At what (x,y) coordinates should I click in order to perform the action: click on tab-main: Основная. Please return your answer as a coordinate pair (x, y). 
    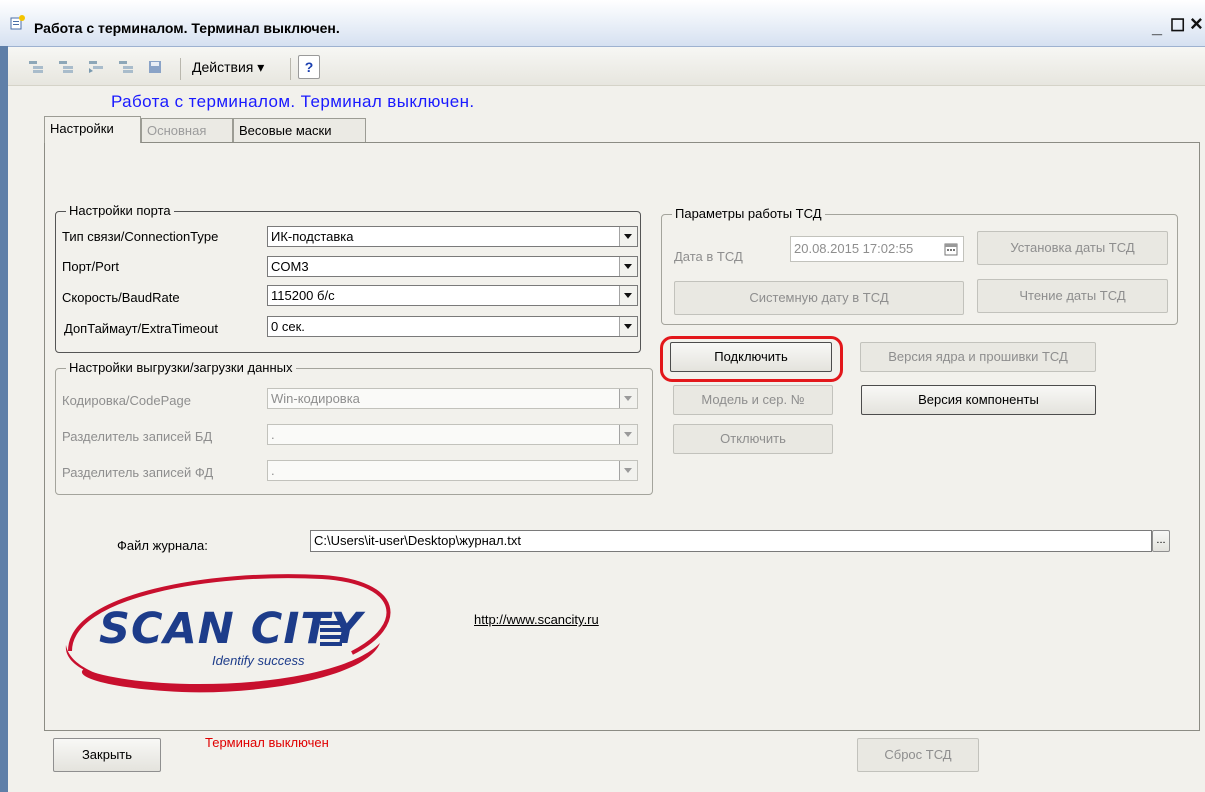
    Looking at the image, I should click on (187, 130).